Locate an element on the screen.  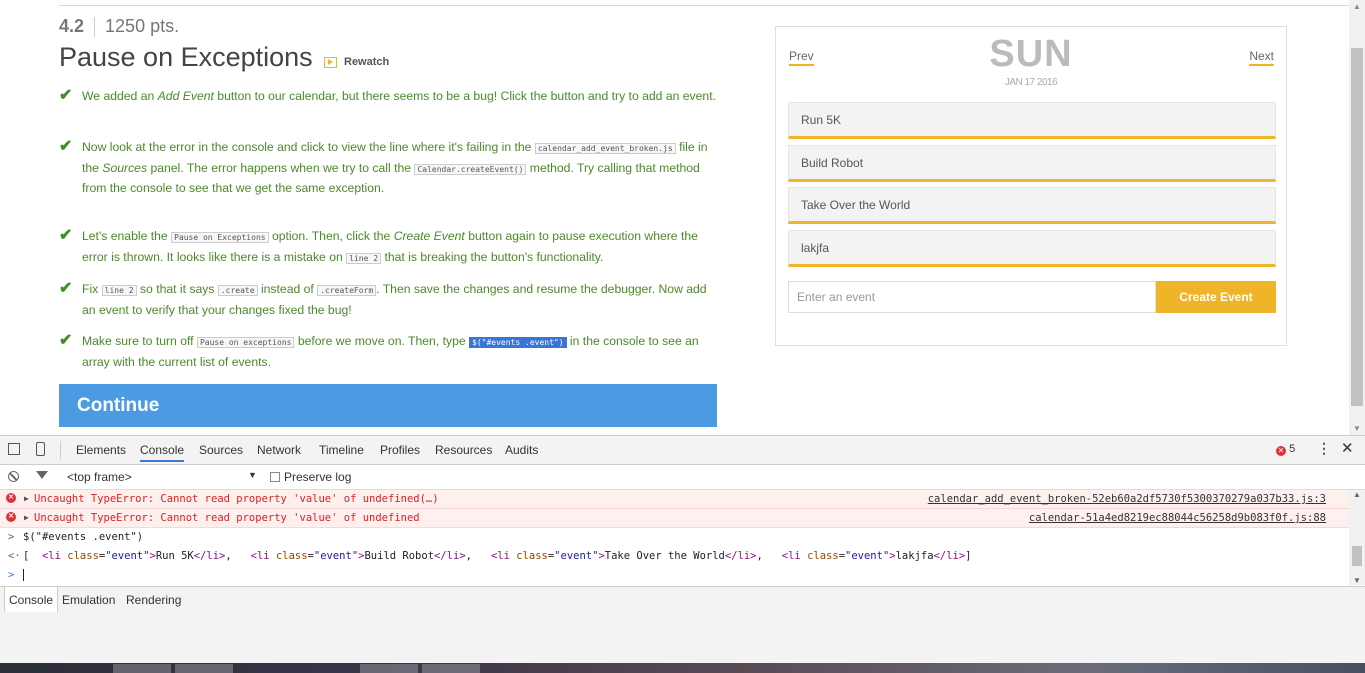
task-code: Pause on Exceptions is located at coordinates (220, 237).